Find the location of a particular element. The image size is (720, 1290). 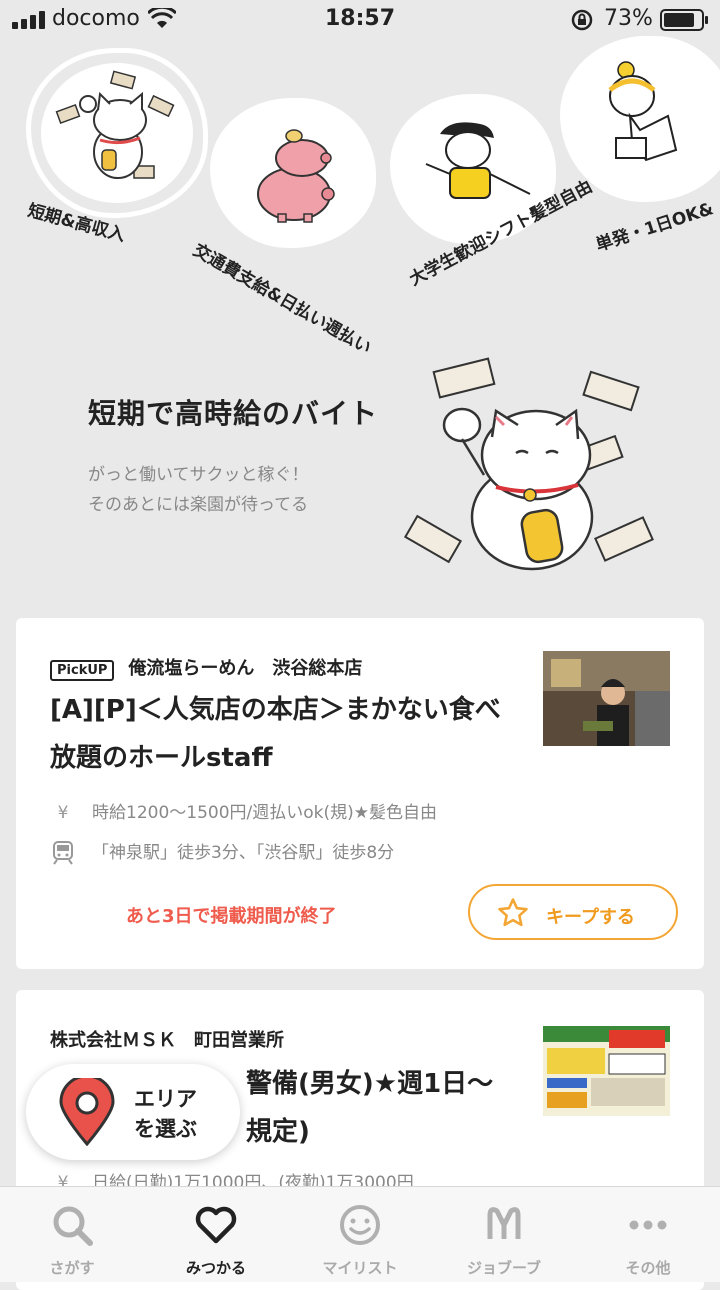

access-text: 「神泉駅」徒歩3分、「渋谷駅」徒歩8分 is located at coordinates (243, 853).